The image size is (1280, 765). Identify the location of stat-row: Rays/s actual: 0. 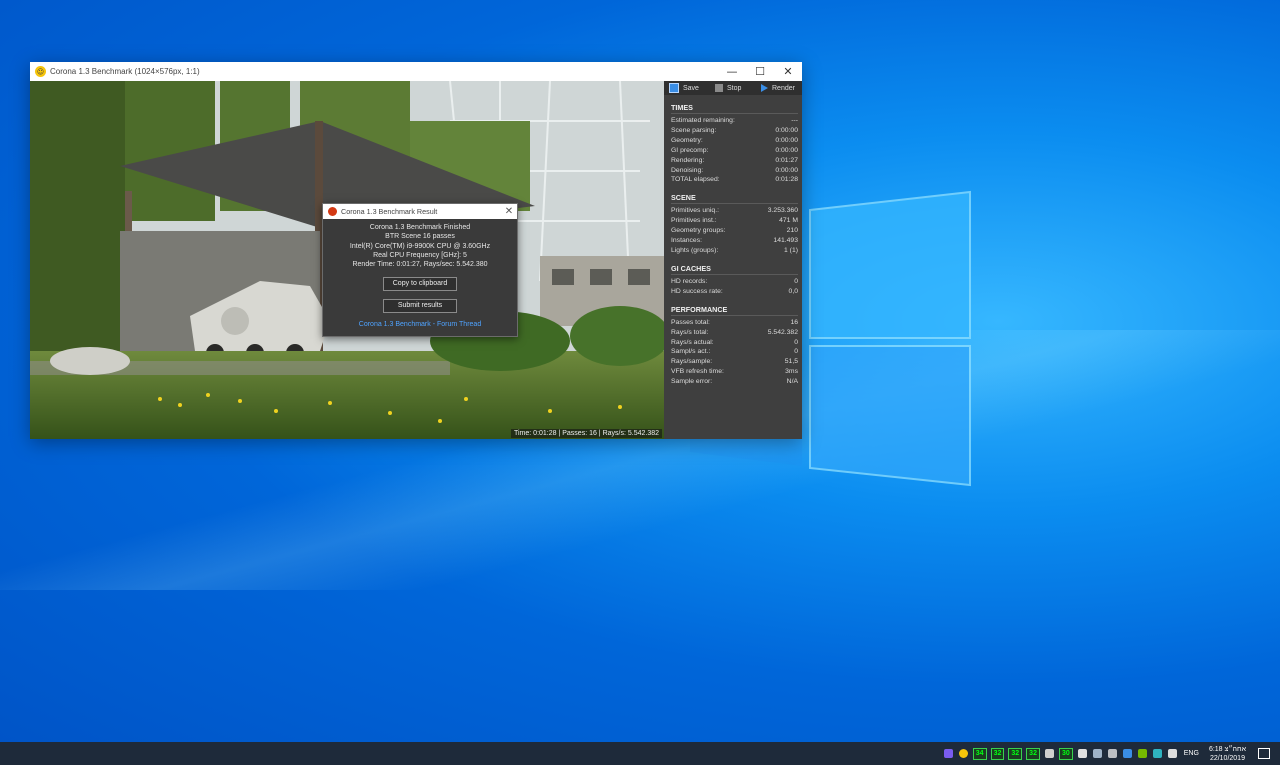
(734, 343).